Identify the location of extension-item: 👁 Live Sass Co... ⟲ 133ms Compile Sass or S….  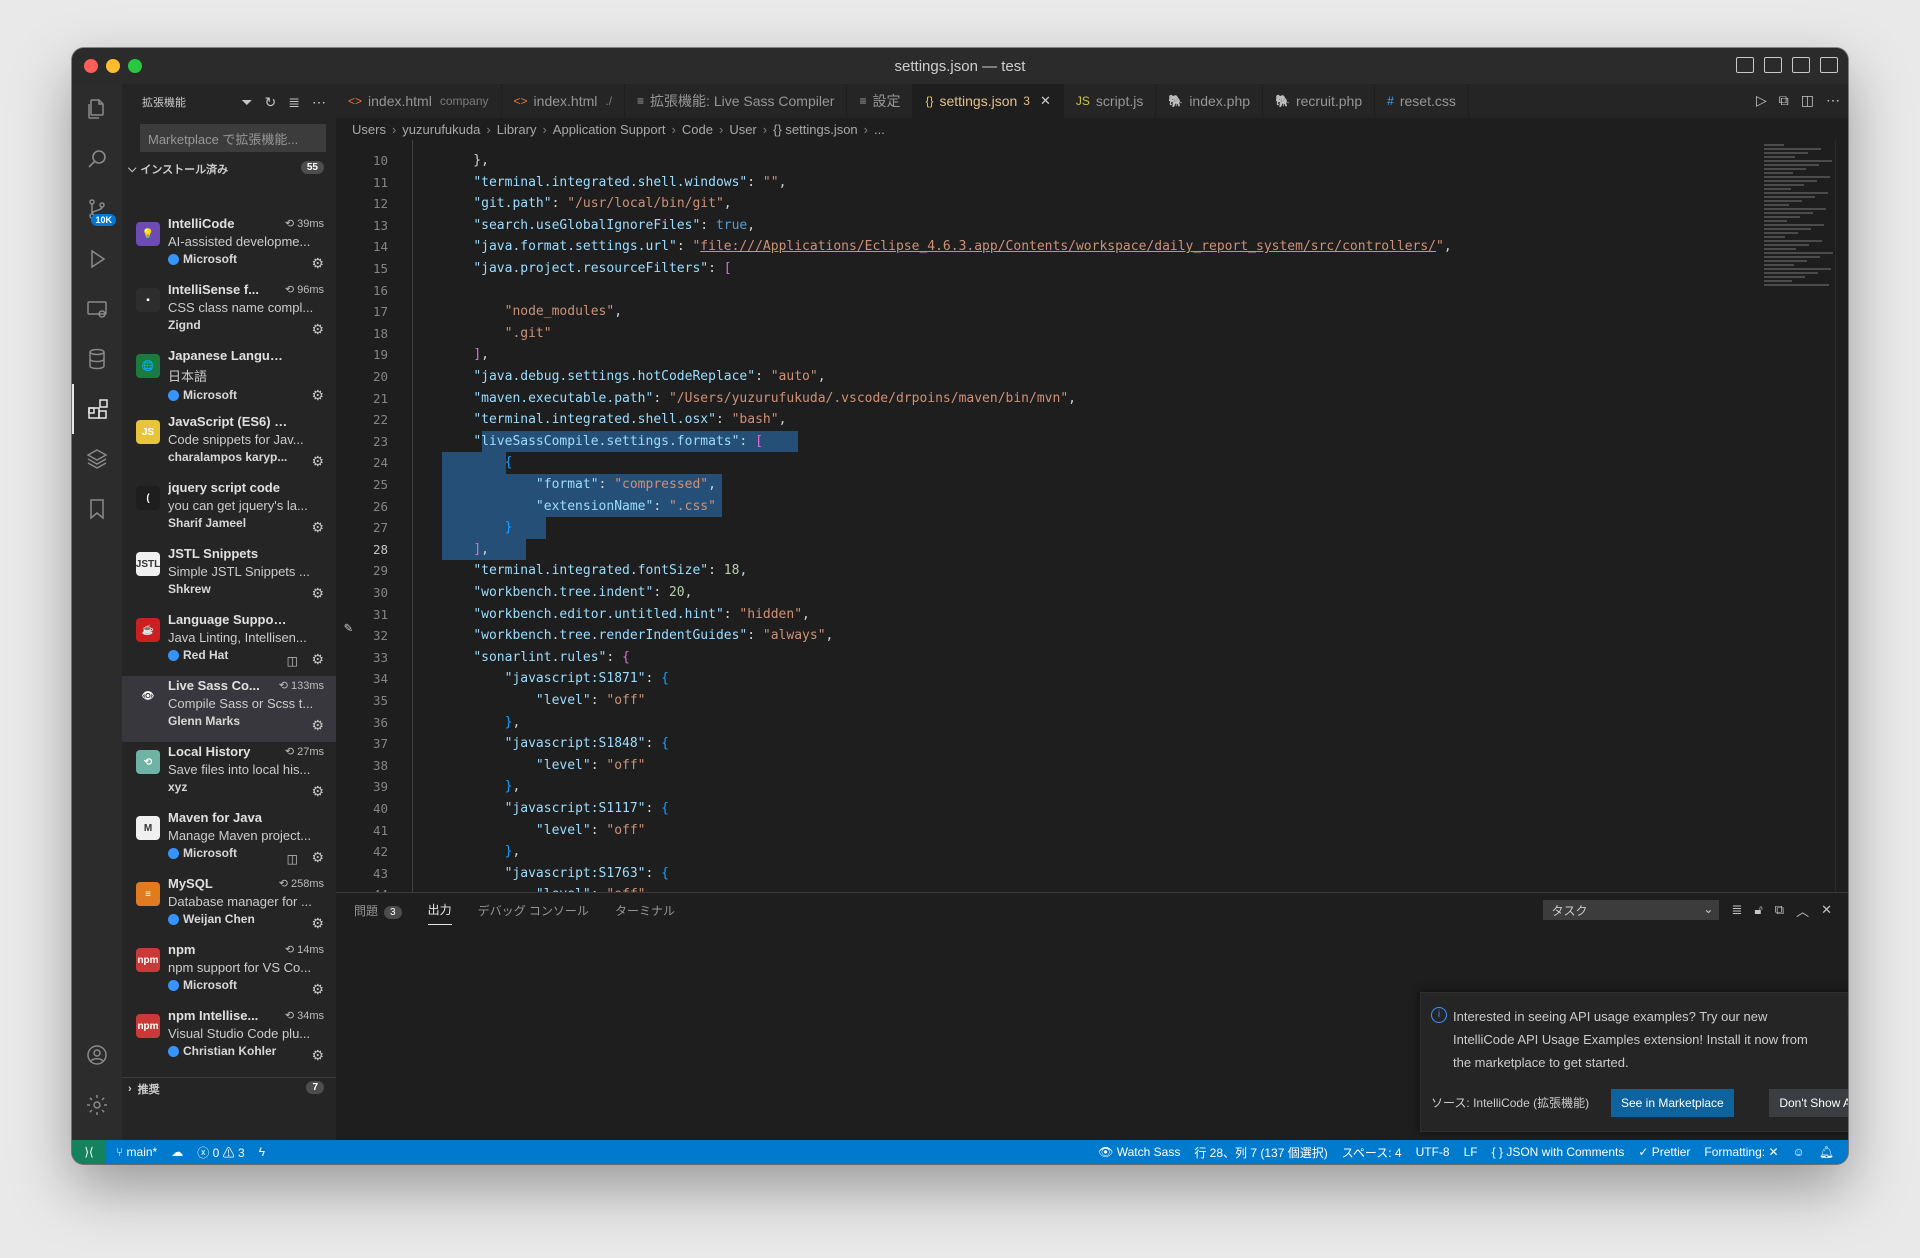
(229, 709).